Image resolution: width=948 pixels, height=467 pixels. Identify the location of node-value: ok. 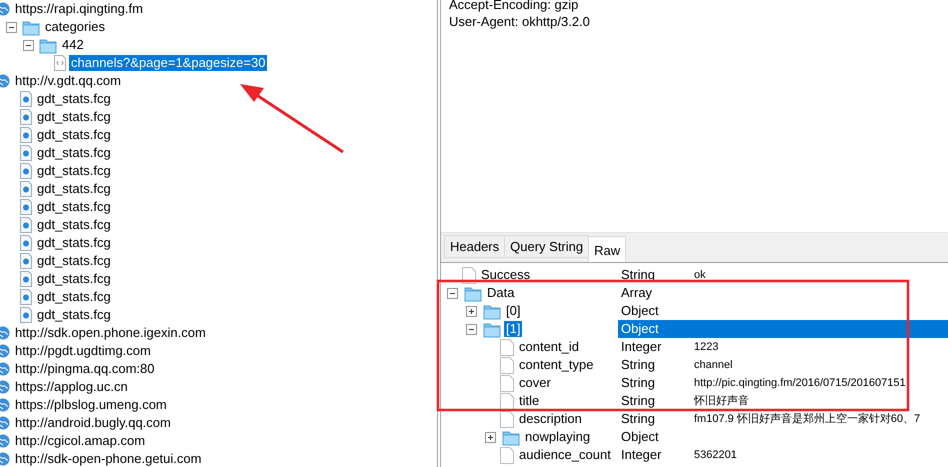
(700, 274).